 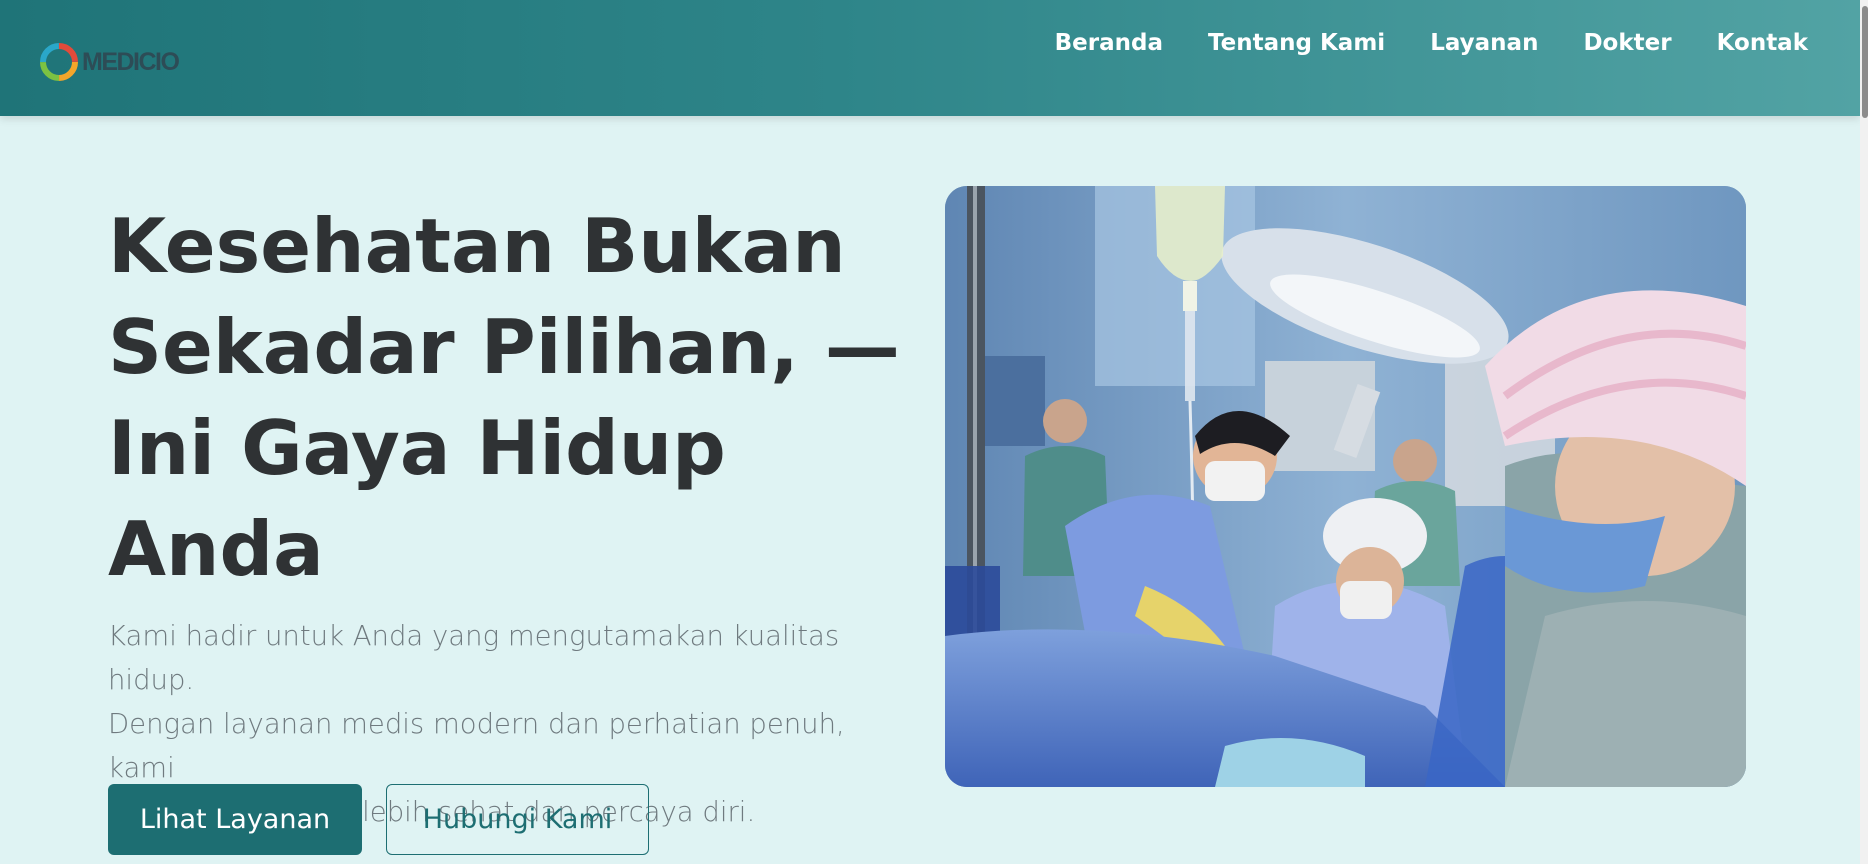 What do you see at coordinates (1109, 43) in the screenshot?
I see `nav-link-beranda: Beranda` at bounding box center [1109, 43].